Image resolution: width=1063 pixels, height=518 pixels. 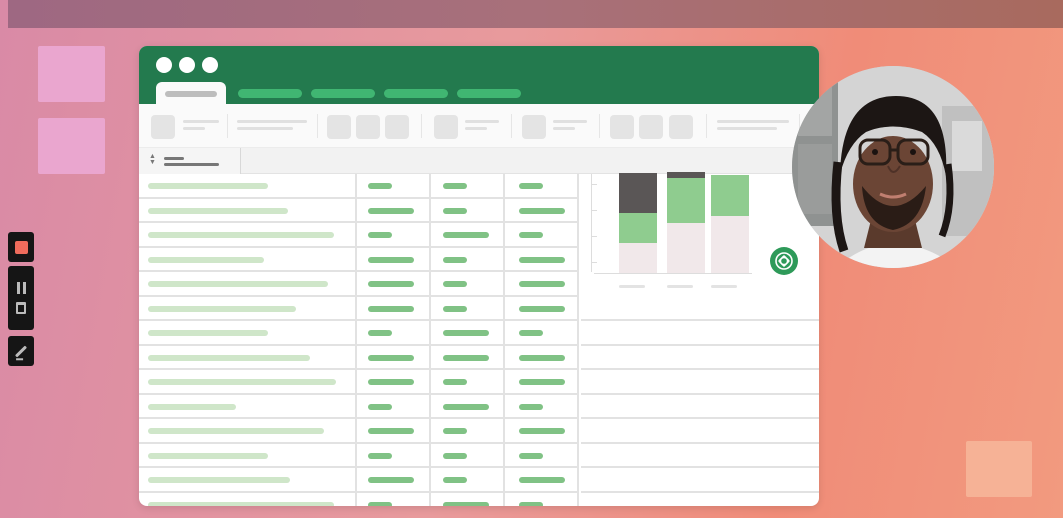 I want to click on stop-recording-button, so click(x=21, y=247).